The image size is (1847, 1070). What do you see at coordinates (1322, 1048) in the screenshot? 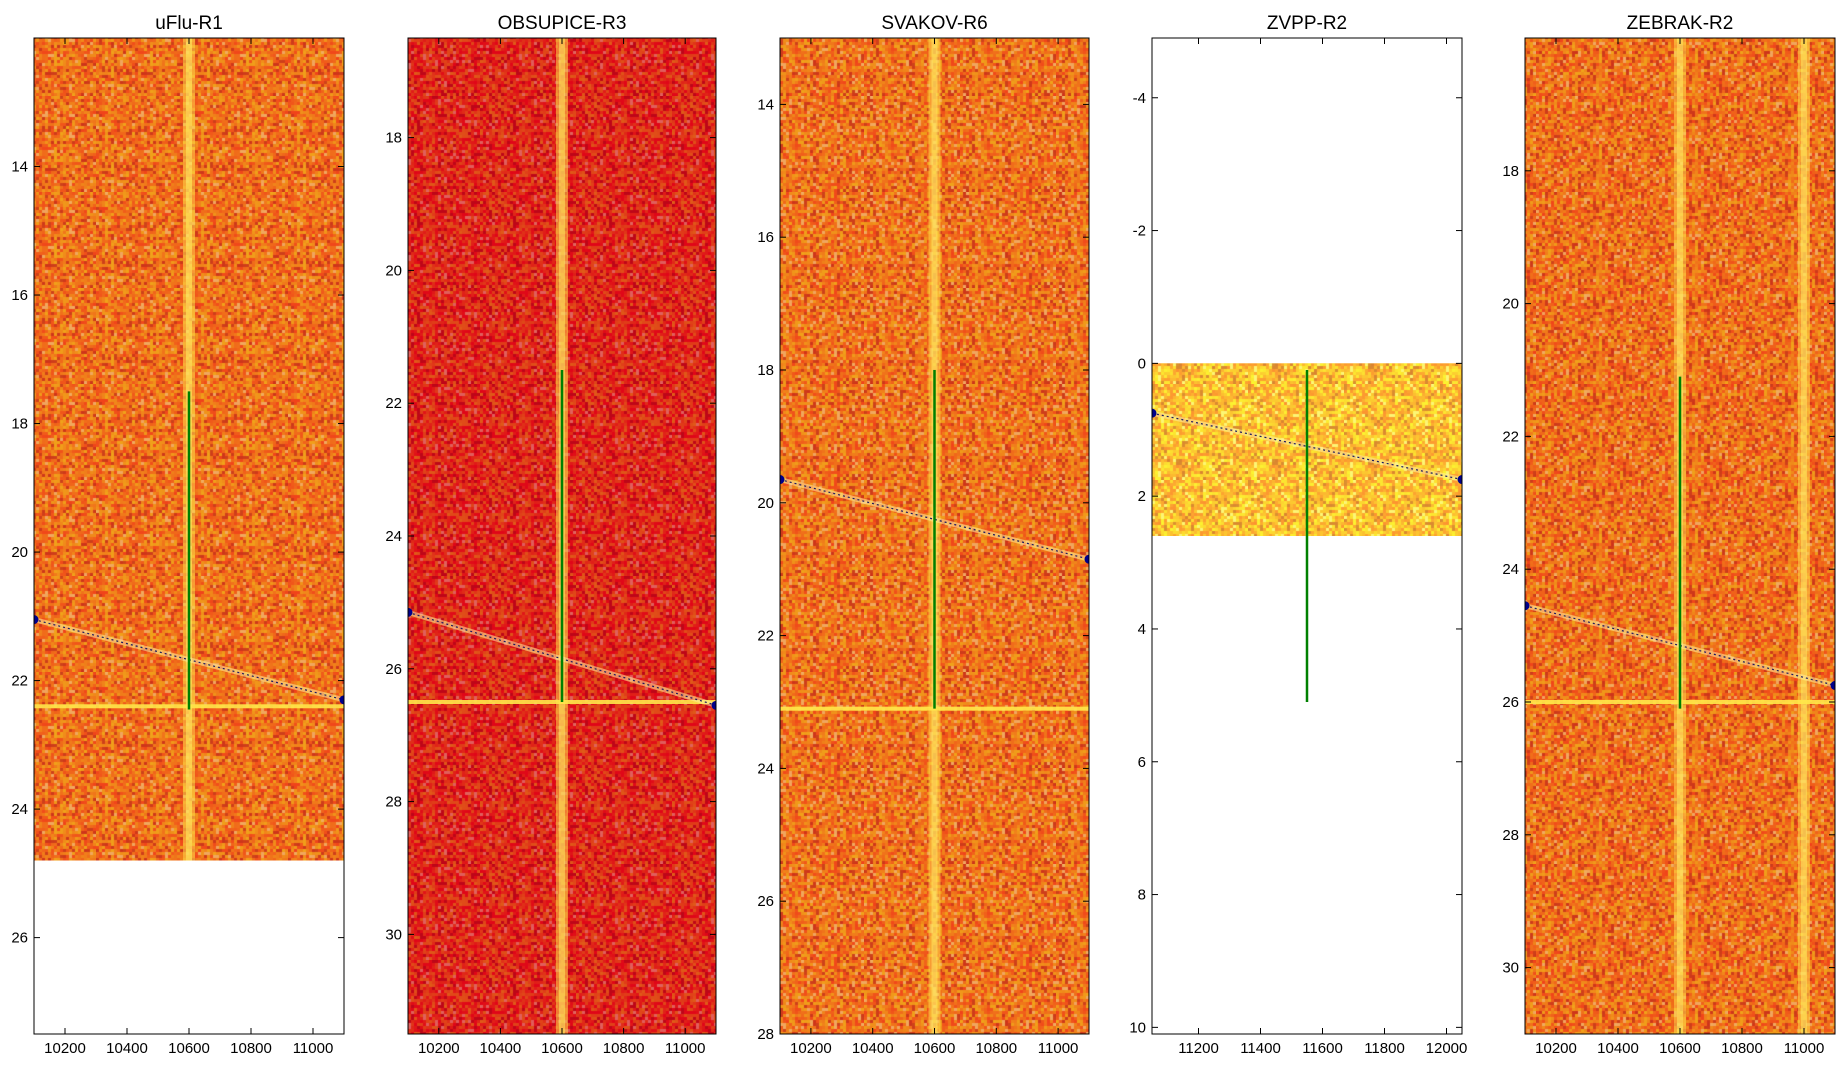
I see `x-tick-label: 11600` at bounding box center [1322, 1048].